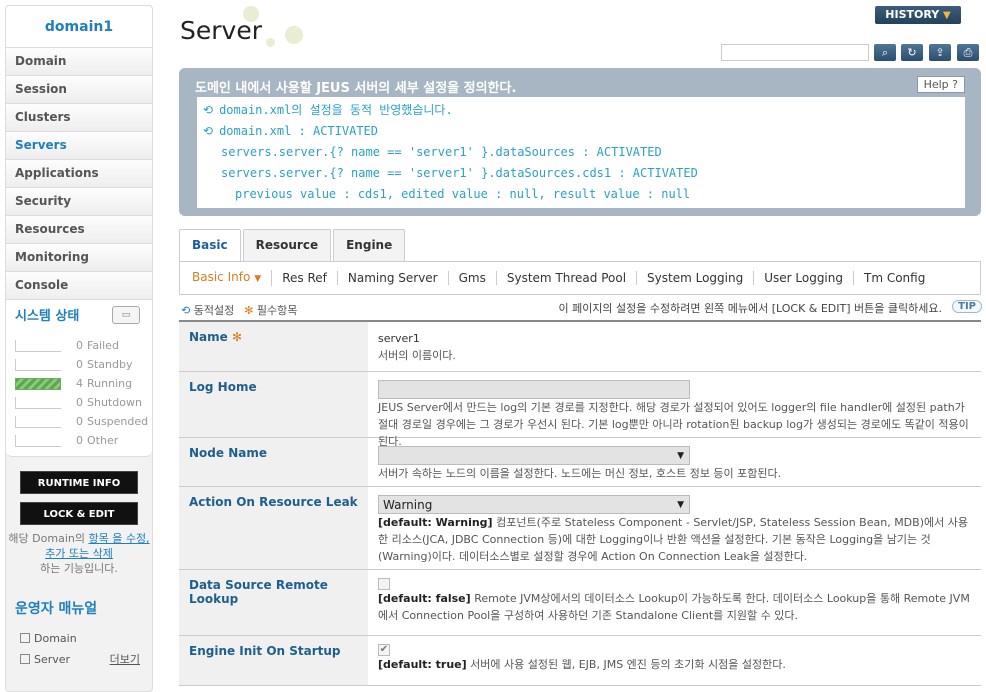  I want to click on subtab-naming-server: Naming Server, so click(398, 278).